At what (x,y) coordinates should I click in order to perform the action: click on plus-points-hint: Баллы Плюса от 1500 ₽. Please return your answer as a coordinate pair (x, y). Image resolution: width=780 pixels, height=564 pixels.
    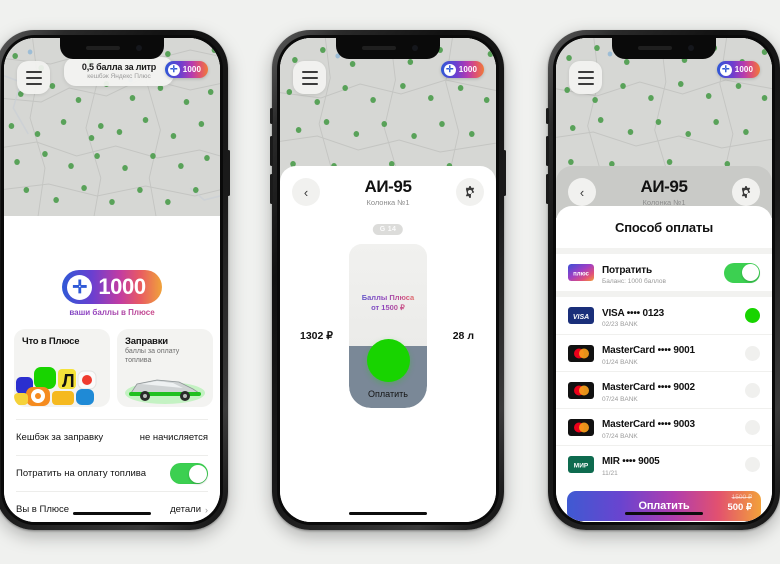
    Looking at the image, I should click on (388, 303).